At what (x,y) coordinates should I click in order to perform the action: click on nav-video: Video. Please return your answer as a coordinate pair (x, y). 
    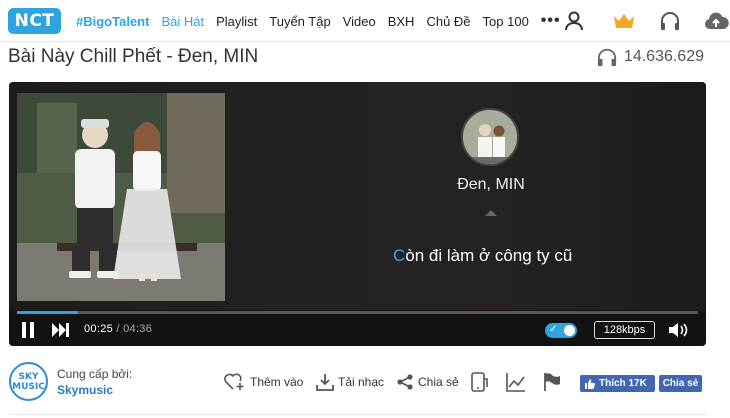
    Looking at the image, I should click on (359, 21).